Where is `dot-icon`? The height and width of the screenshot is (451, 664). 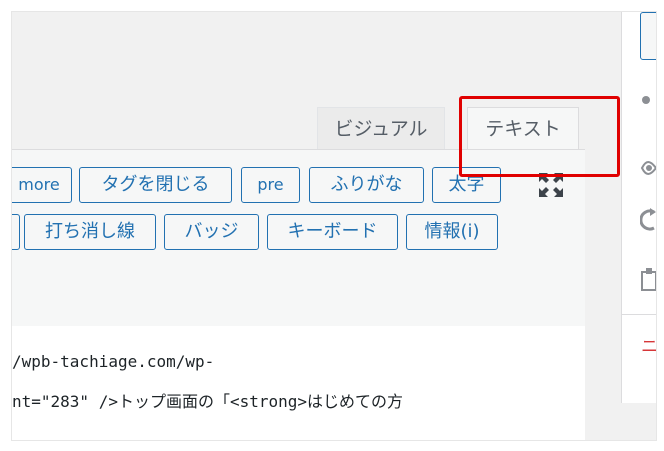
dot-icon is located at coordinates (646, 100).